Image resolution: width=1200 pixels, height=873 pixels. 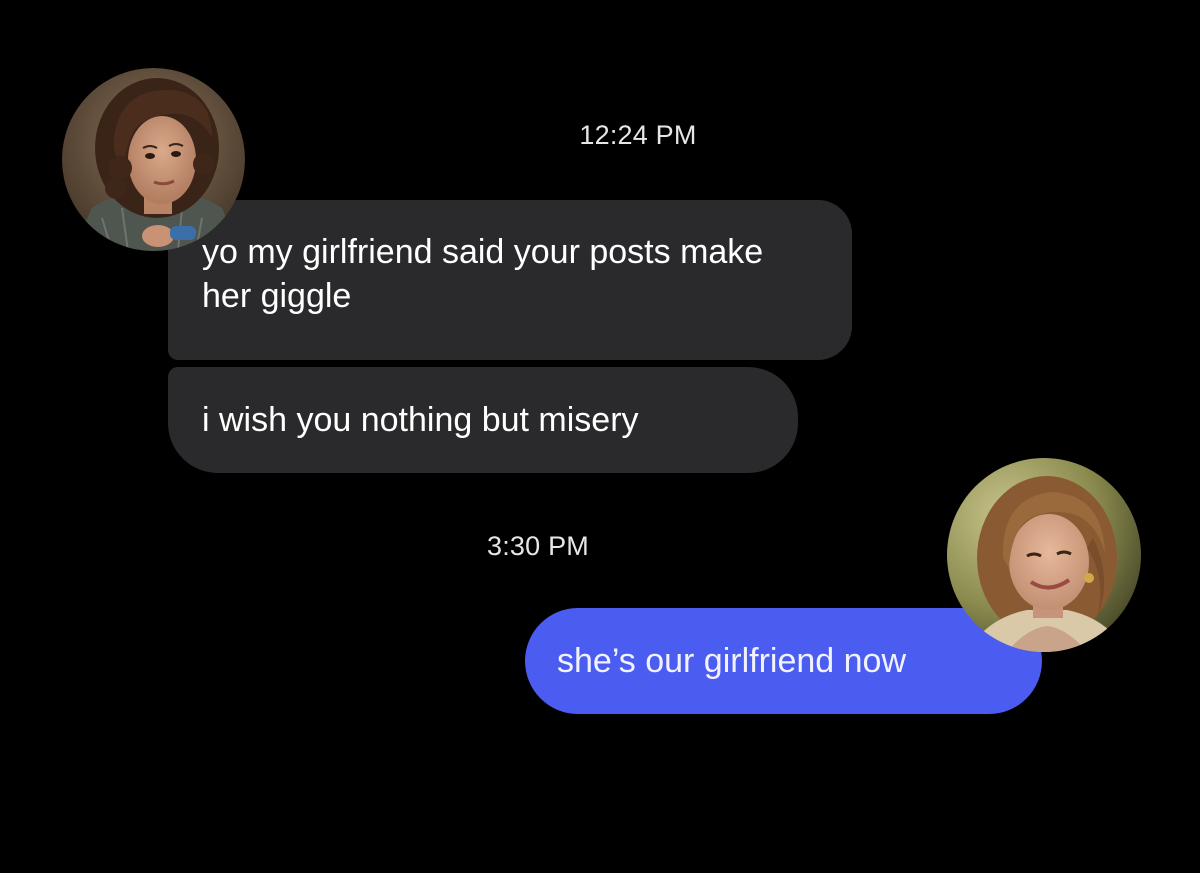 I want to click on incoming-message-bubble: i wish you nothing but misery, so click(x=483, y=420).